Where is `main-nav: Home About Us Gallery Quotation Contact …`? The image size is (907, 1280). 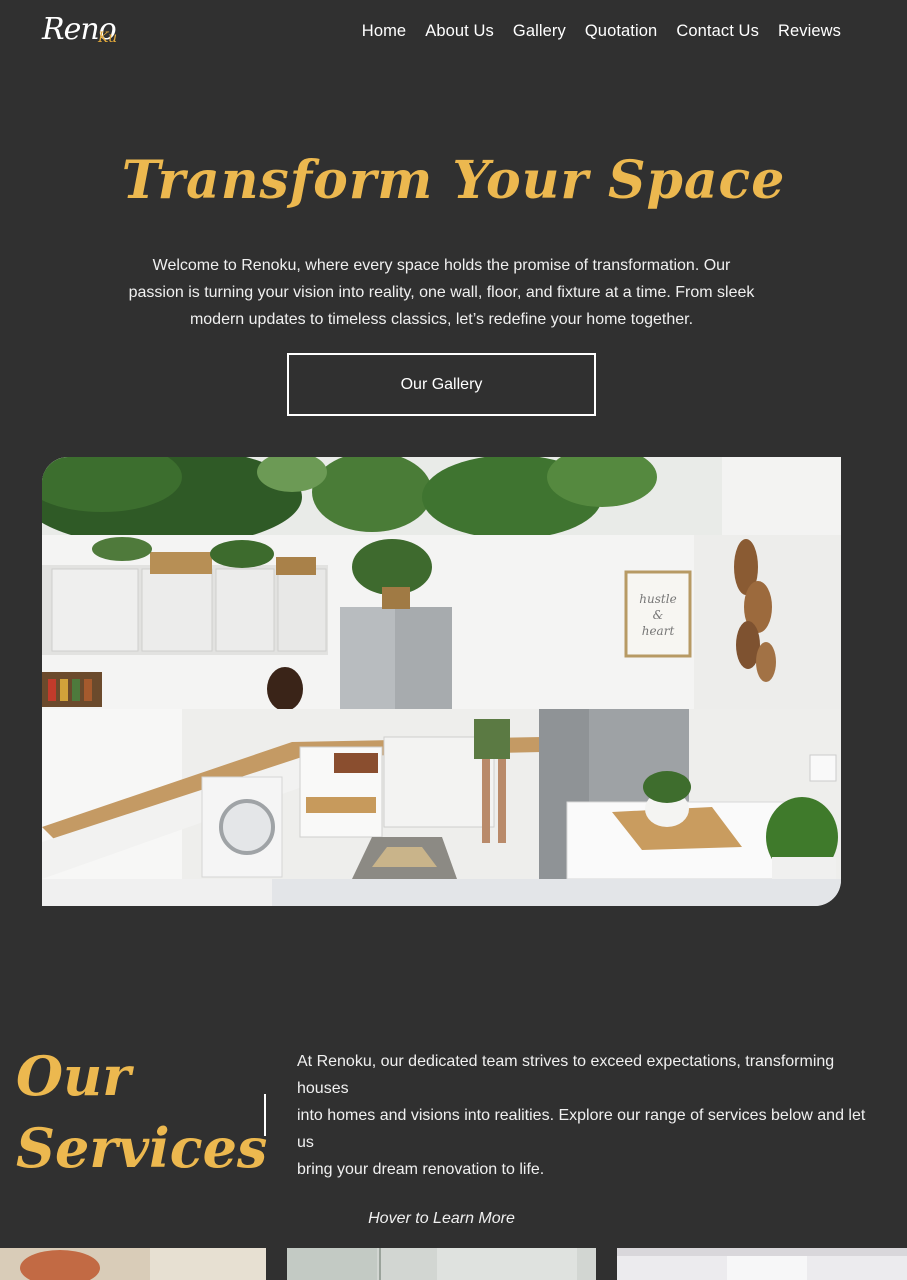
main-nav: Home About Us Gallery Quotation Contact … is located at coordinates (592, 31).